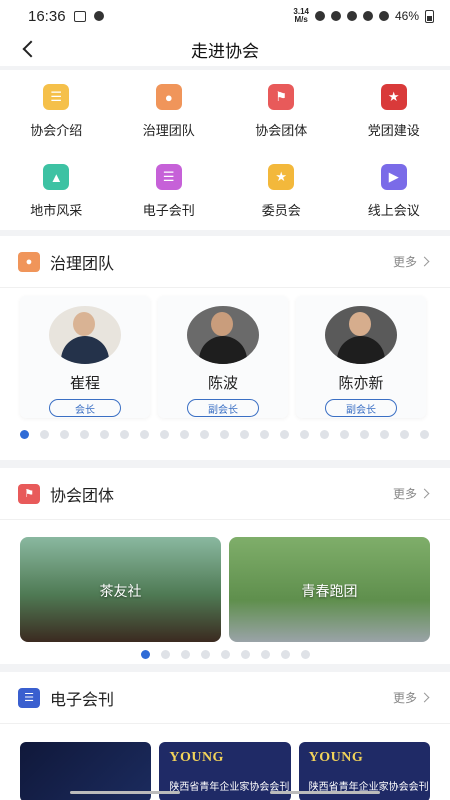  I want to click on menu-label: 协会团体, so click(281, 130).